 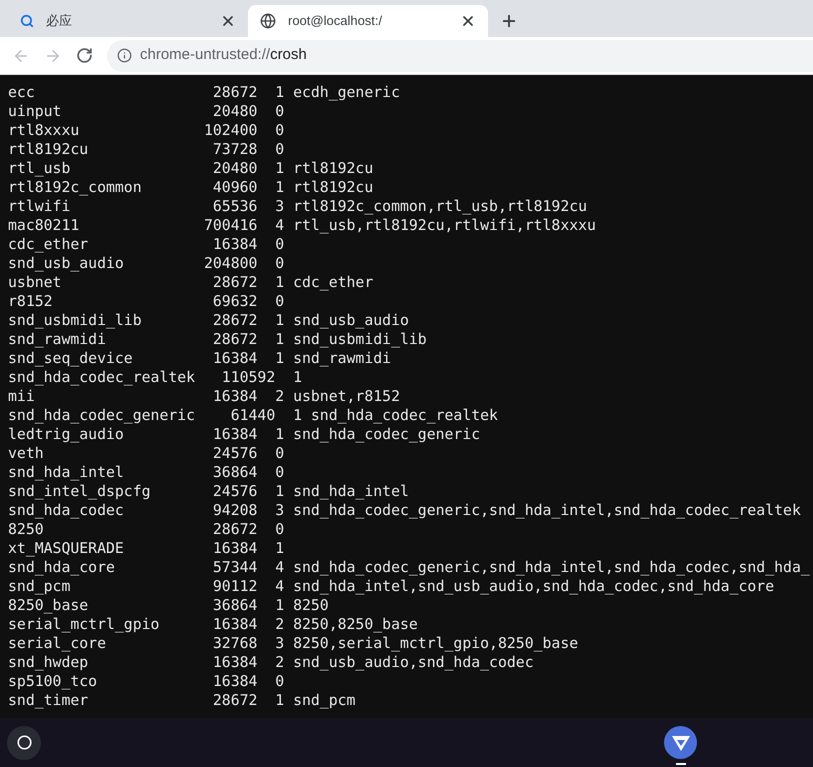 I want to click on terminal-line: rtl8192cu 73728 0, so click(x=146, y=149).